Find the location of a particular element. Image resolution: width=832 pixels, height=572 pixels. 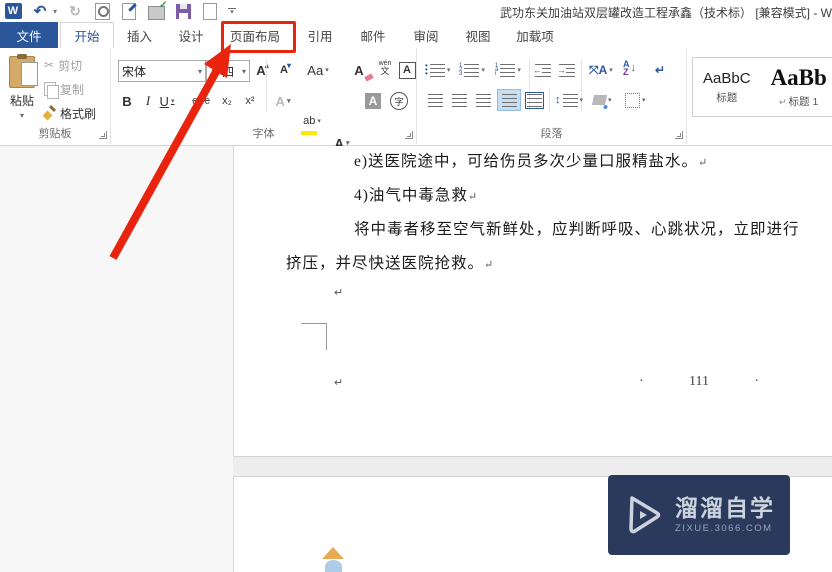

bold-button: B is located at coordinates (127, 101).